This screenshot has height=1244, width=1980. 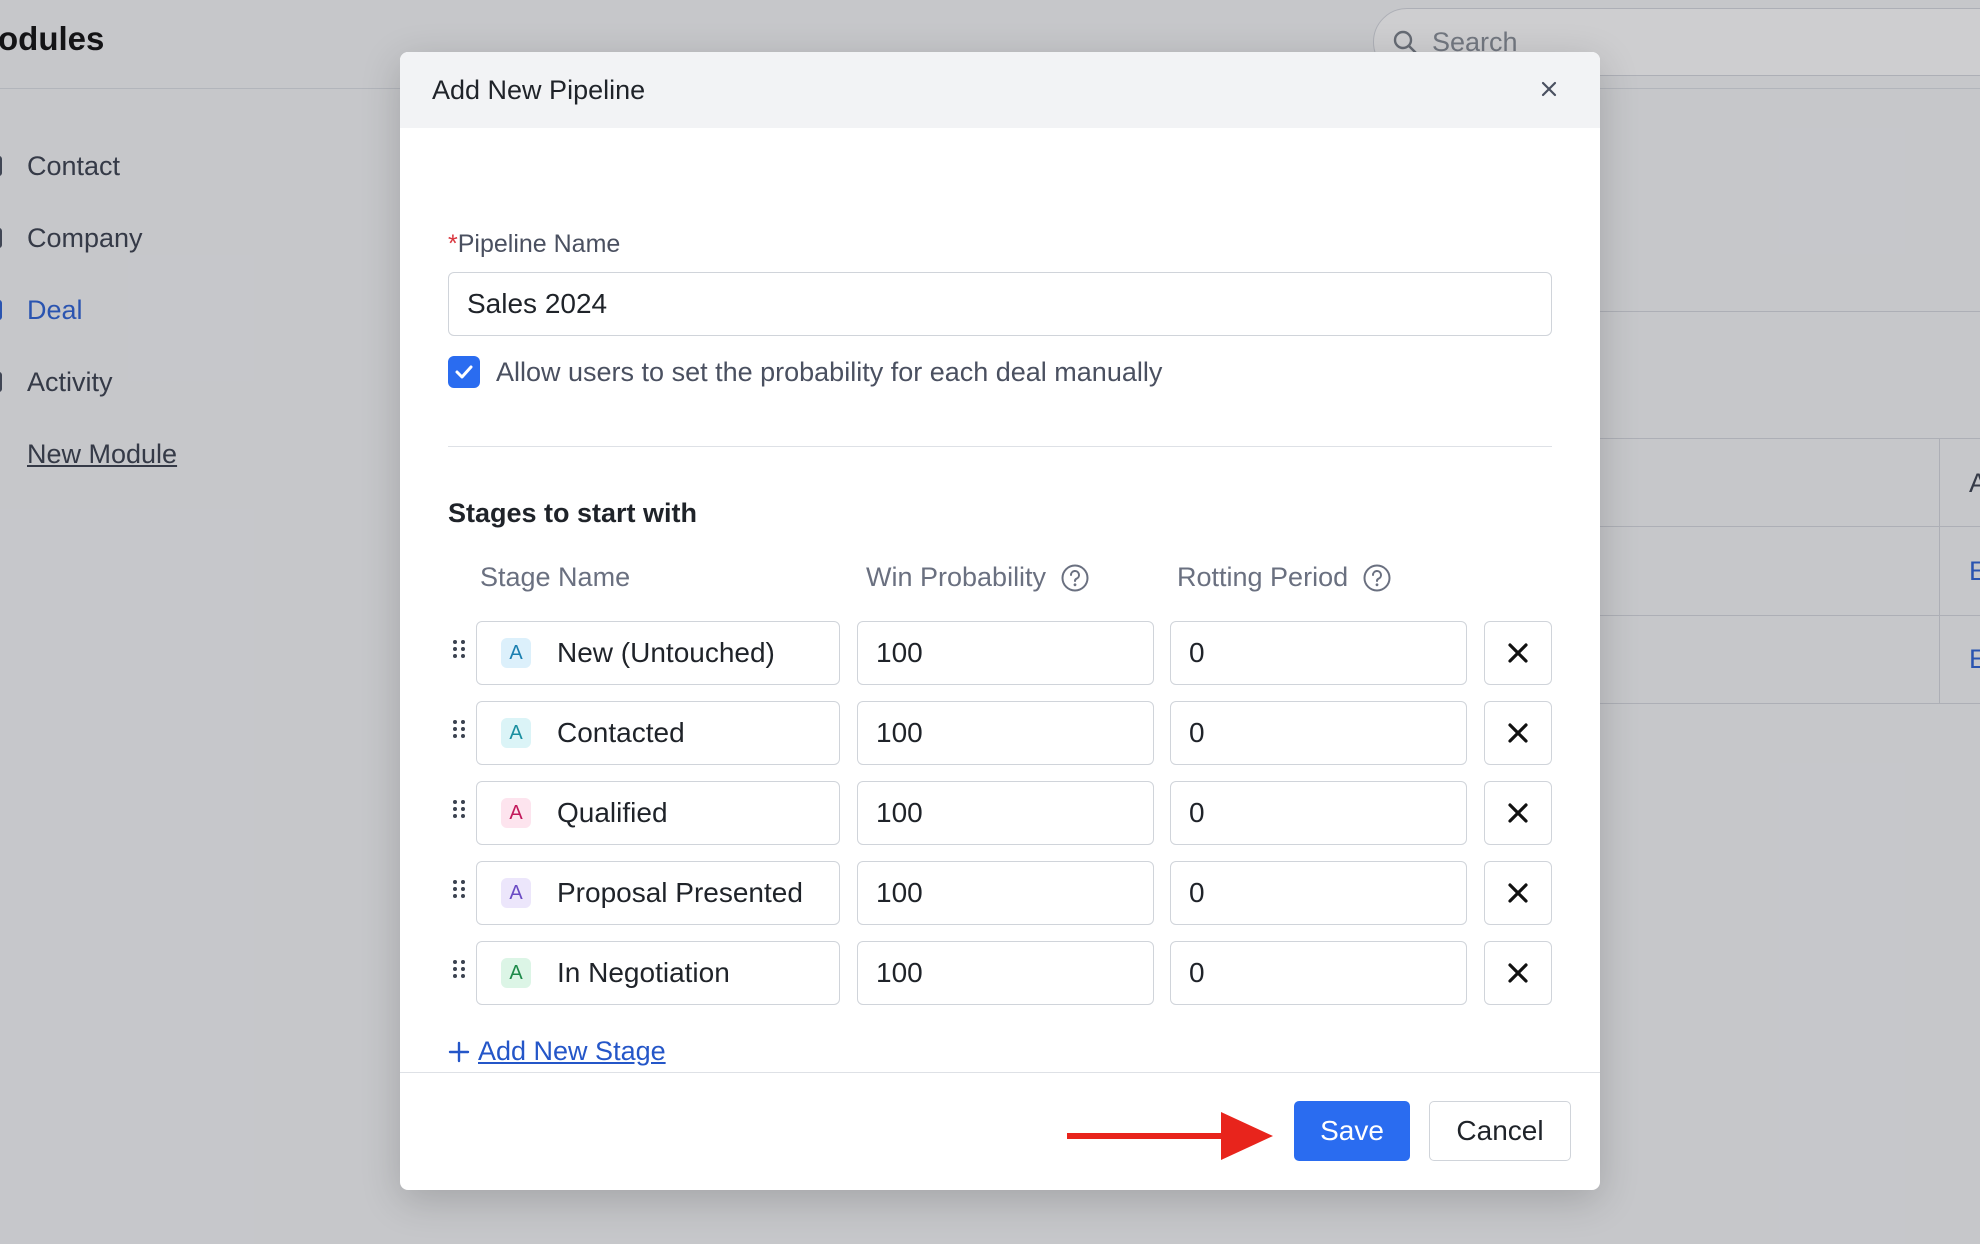 I want to click on column-header-label: Stage Name, so click(x=555, y=577).